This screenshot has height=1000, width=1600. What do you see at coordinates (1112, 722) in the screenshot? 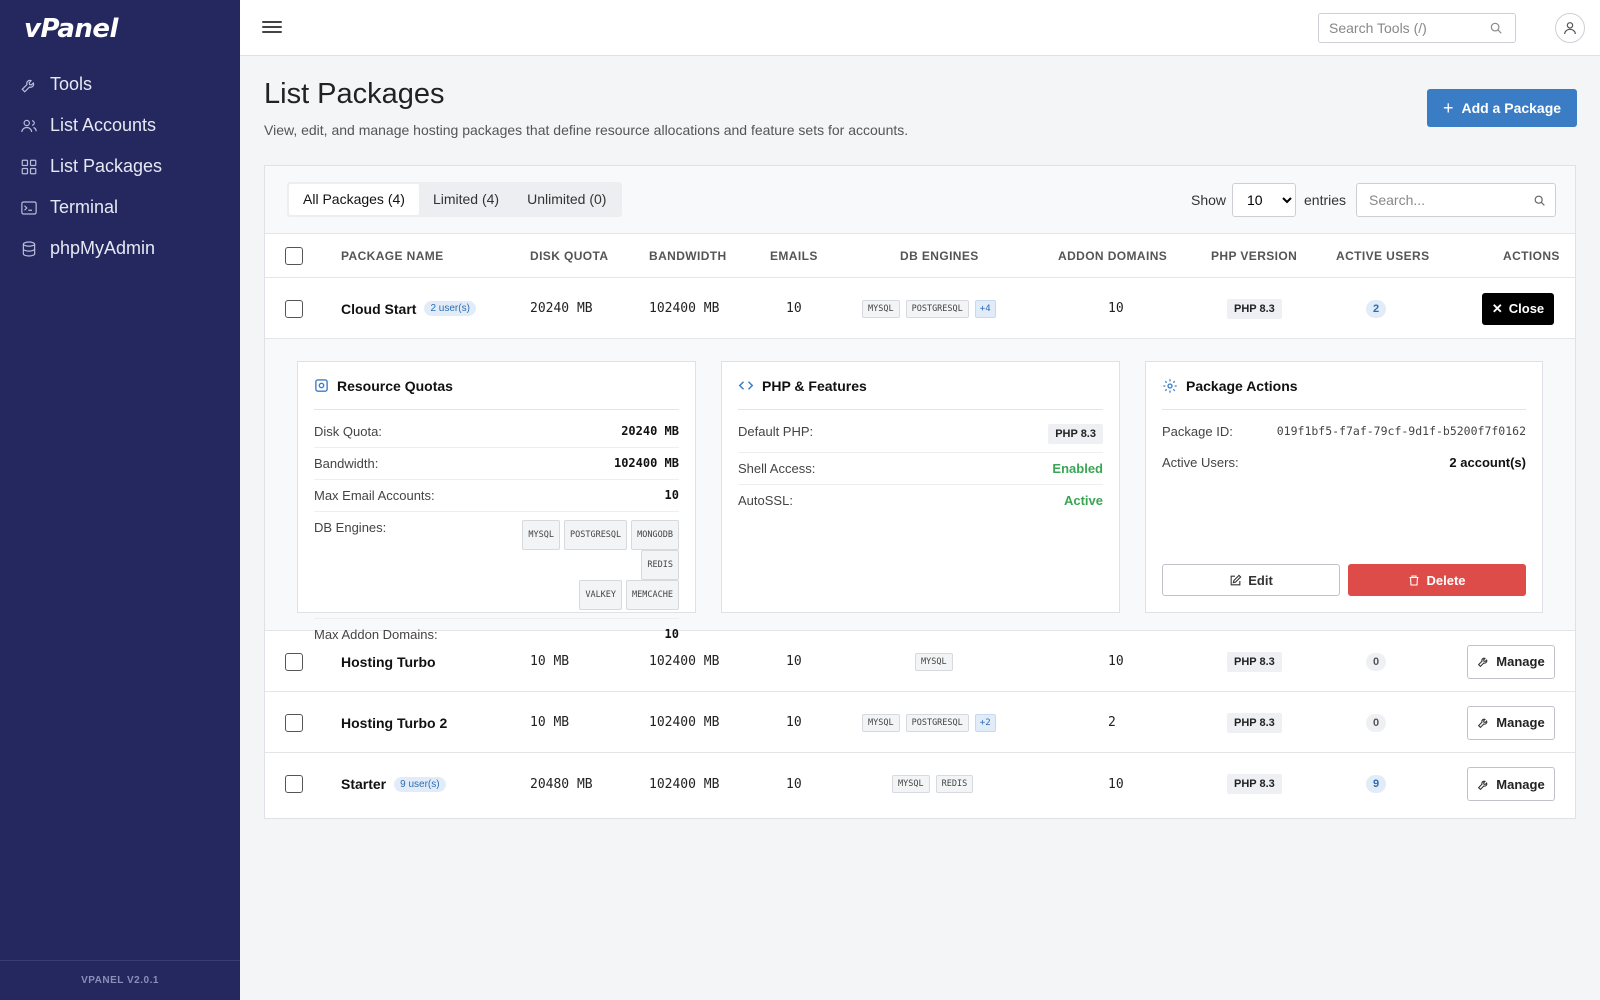
I see `addon-domains: 2` at bounding box center [1112, 722].